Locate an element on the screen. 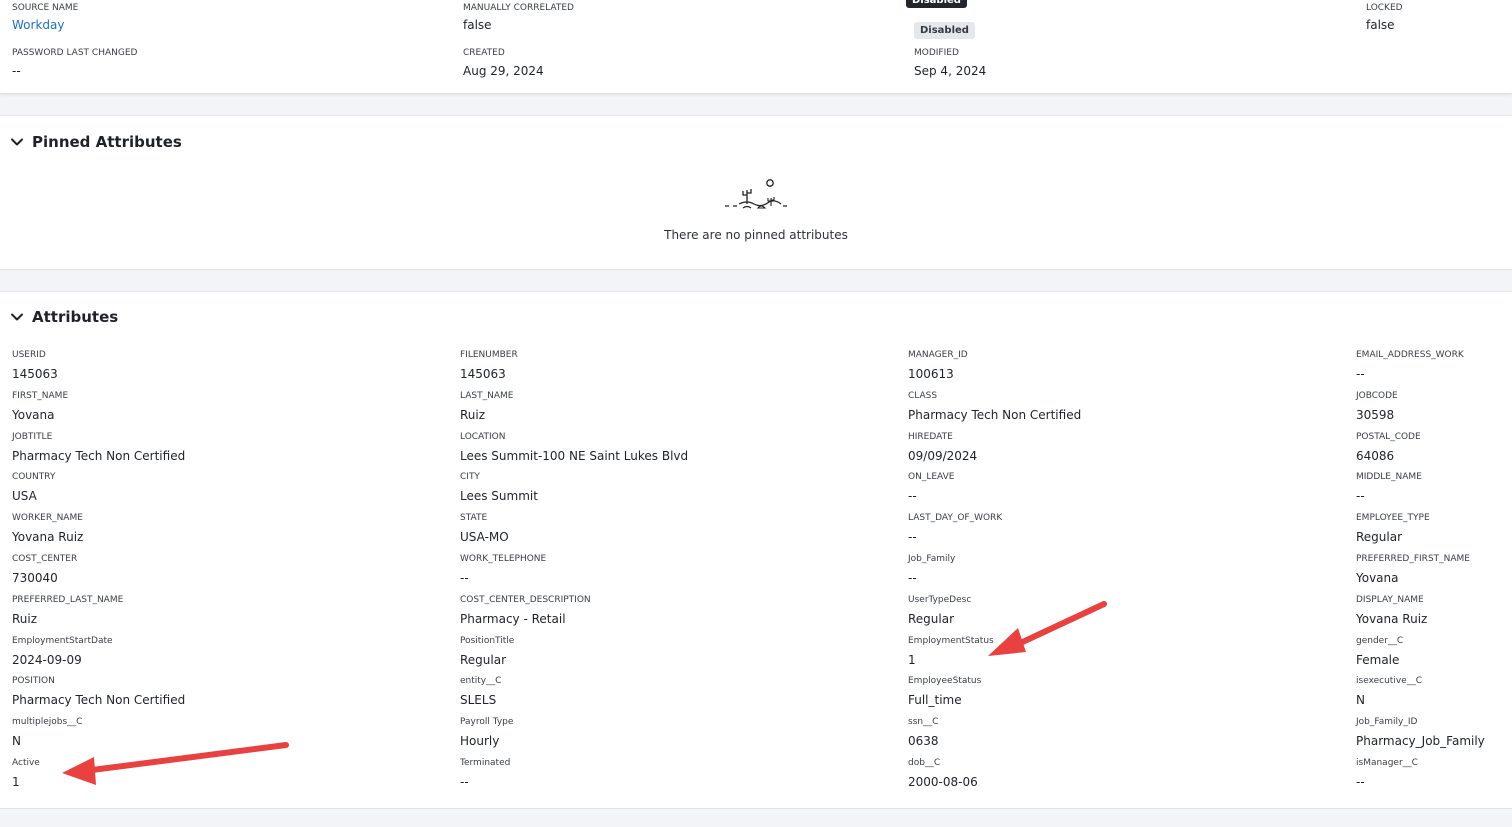 Image resolution: width=1512 pixels, height=827 pixels. attribute-item: entity__C SLELS is located at coordinates (670, 692).